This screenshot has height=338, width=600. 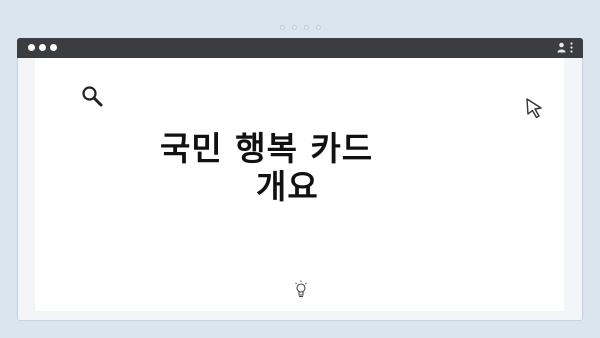 What do you see at coordinates (534, 108) in the screenshot?
I see `cursor-arrow-icon` at bounding box center [534, 108].